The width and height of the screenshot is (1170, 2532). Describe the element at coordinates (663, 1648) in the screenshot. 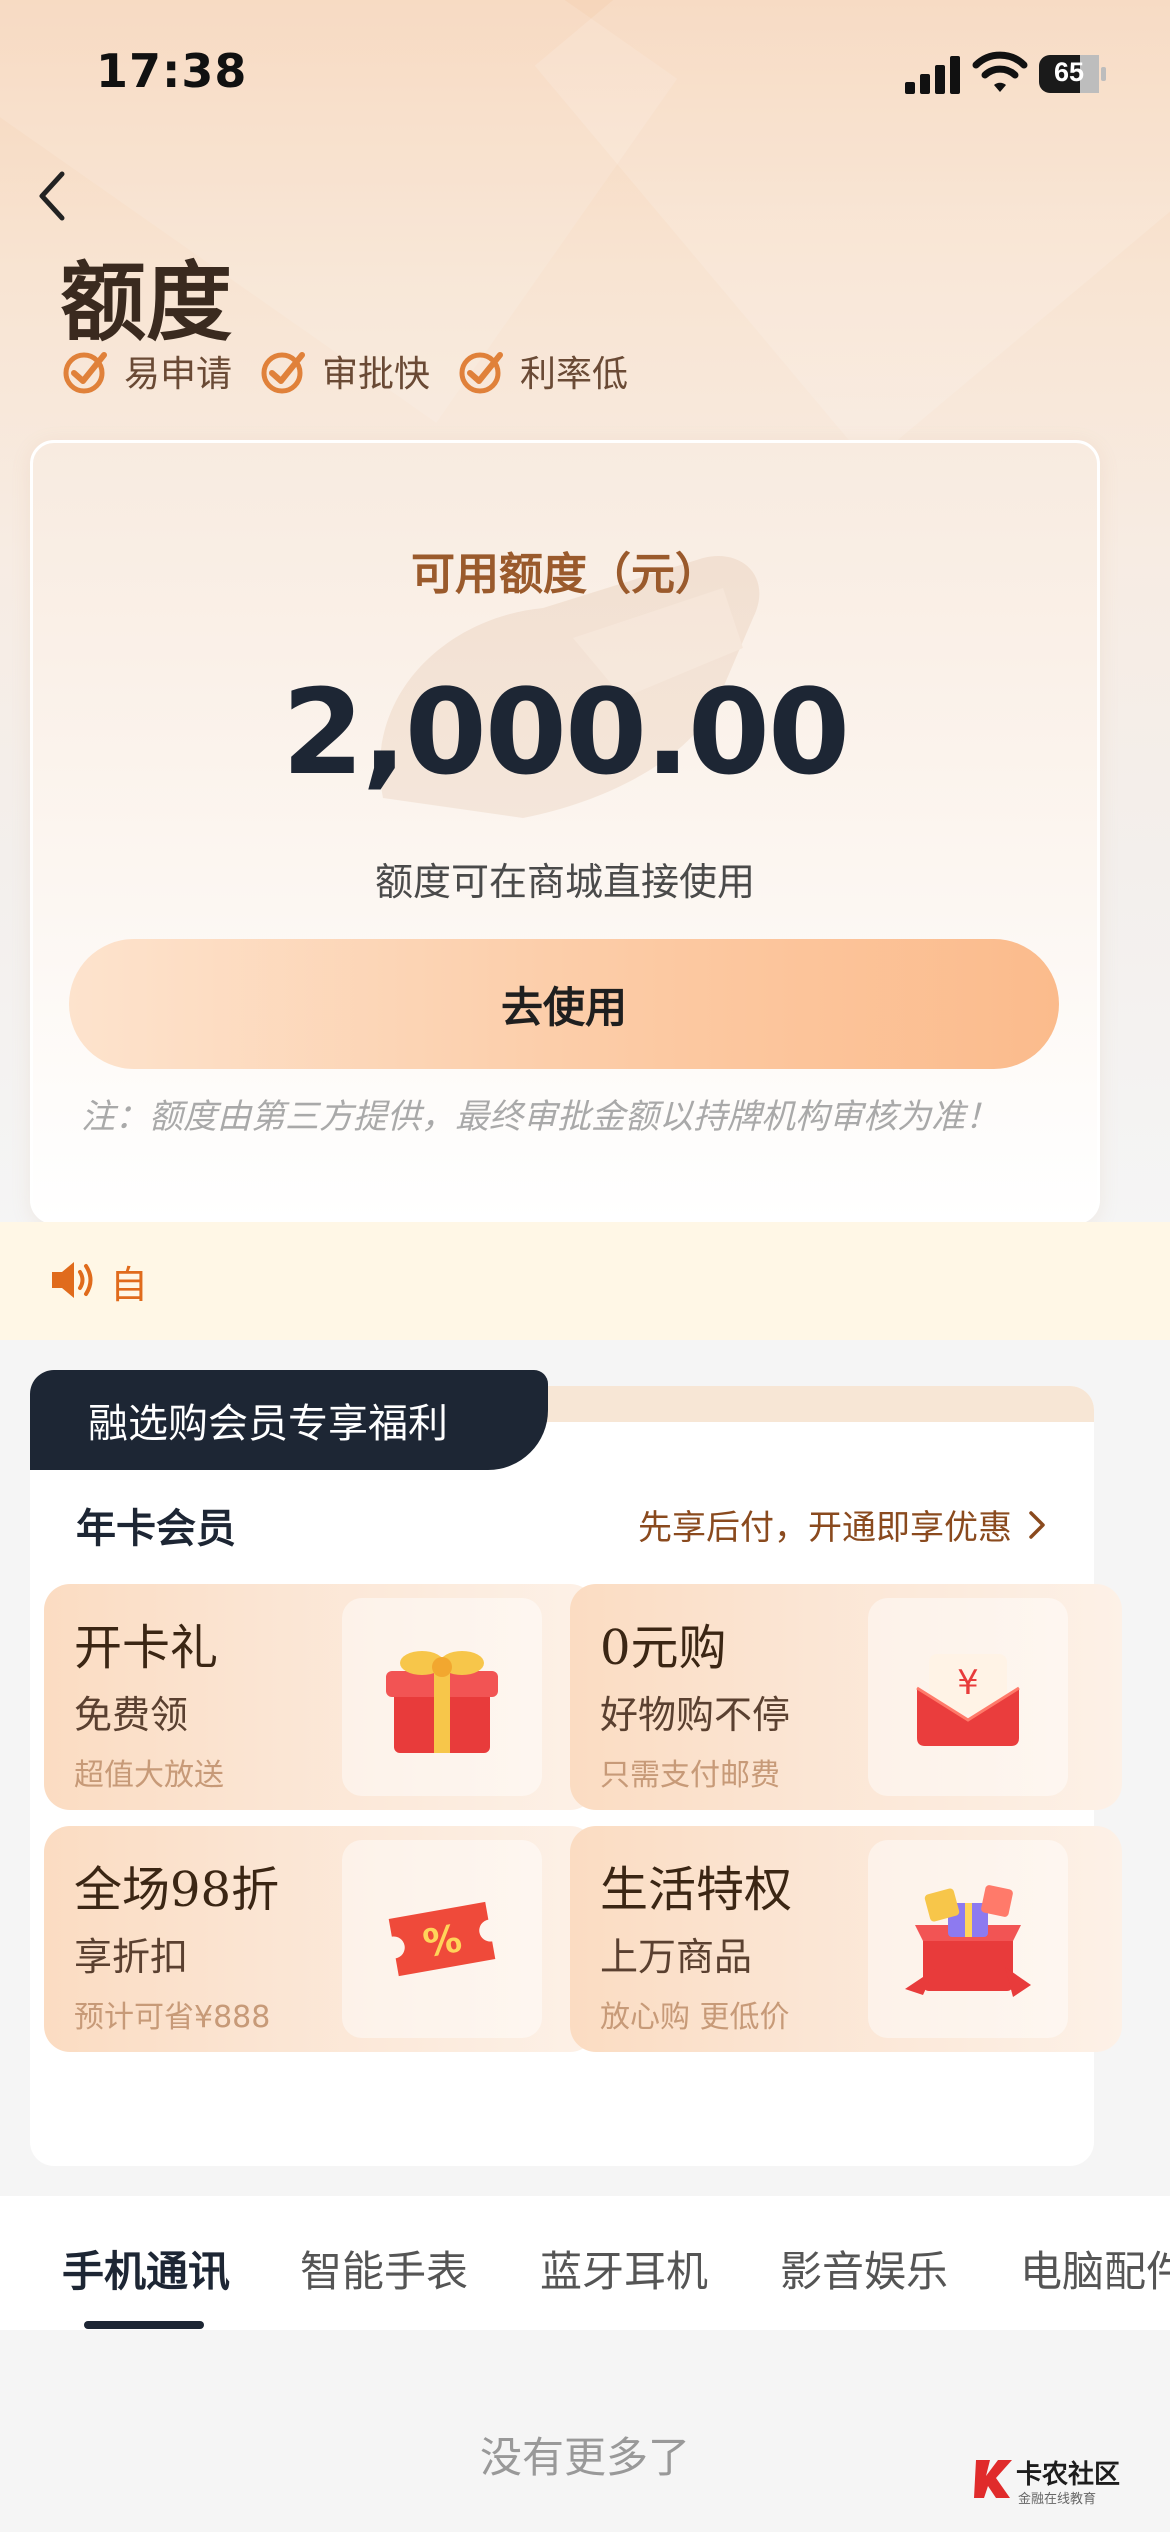

I see `benefit-card-title: 0元购` at that location.